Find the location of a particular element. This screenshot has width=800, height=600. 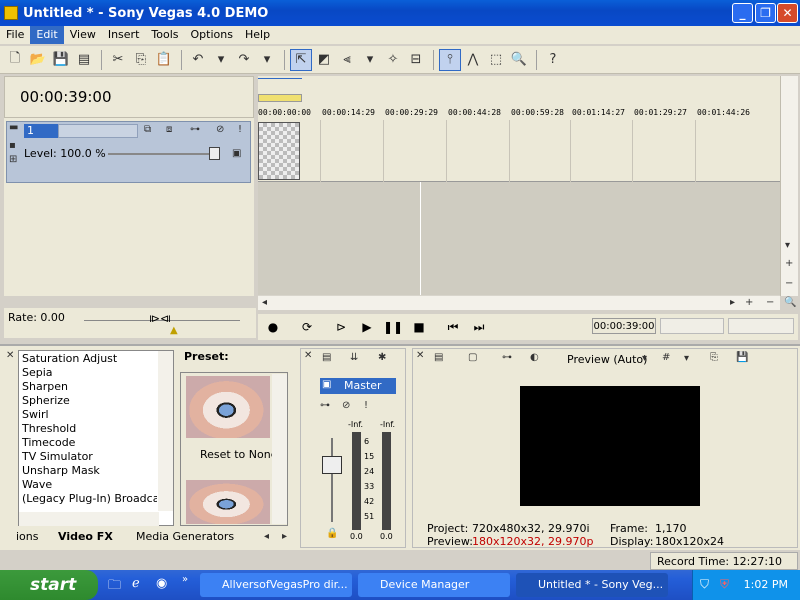

fx-list-item: Threshold is located at coordinates (49, 428).